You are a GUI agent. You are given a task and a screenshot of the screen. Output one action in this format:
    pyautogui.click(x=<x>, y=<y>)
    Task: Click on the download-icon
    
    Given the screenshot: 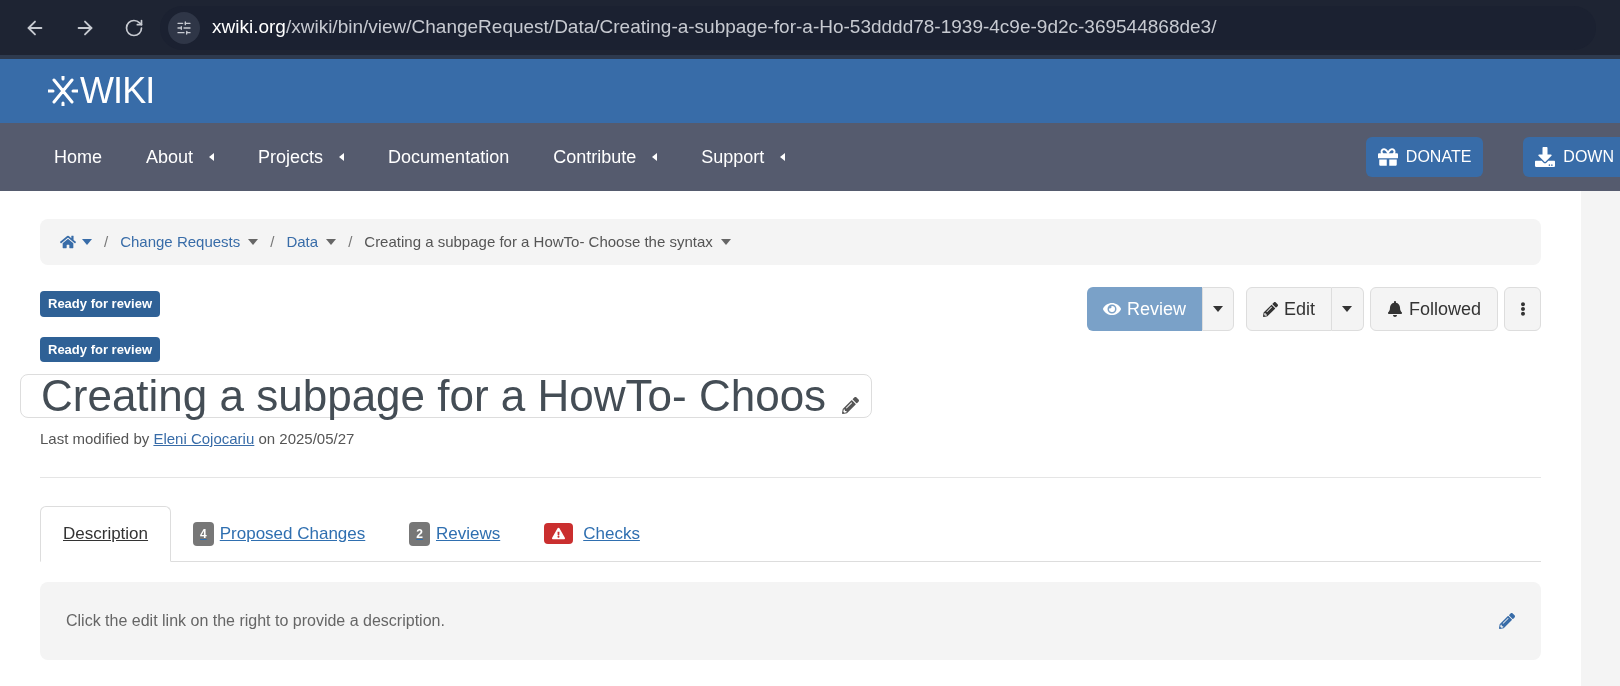 What is the action you would take?
    pyautogui.click(x=1545, y=157)
    